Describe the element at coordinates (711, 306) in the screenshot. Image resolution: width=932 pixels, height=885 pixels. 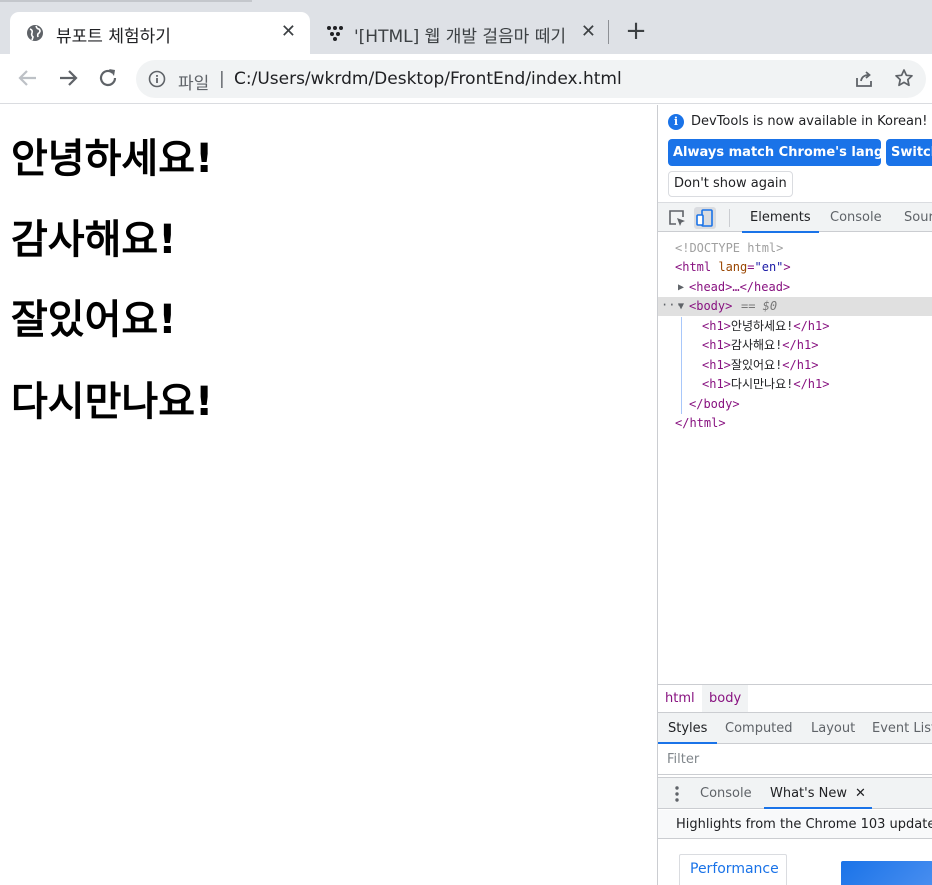
I see `body-open-tag: <body>` at that location.